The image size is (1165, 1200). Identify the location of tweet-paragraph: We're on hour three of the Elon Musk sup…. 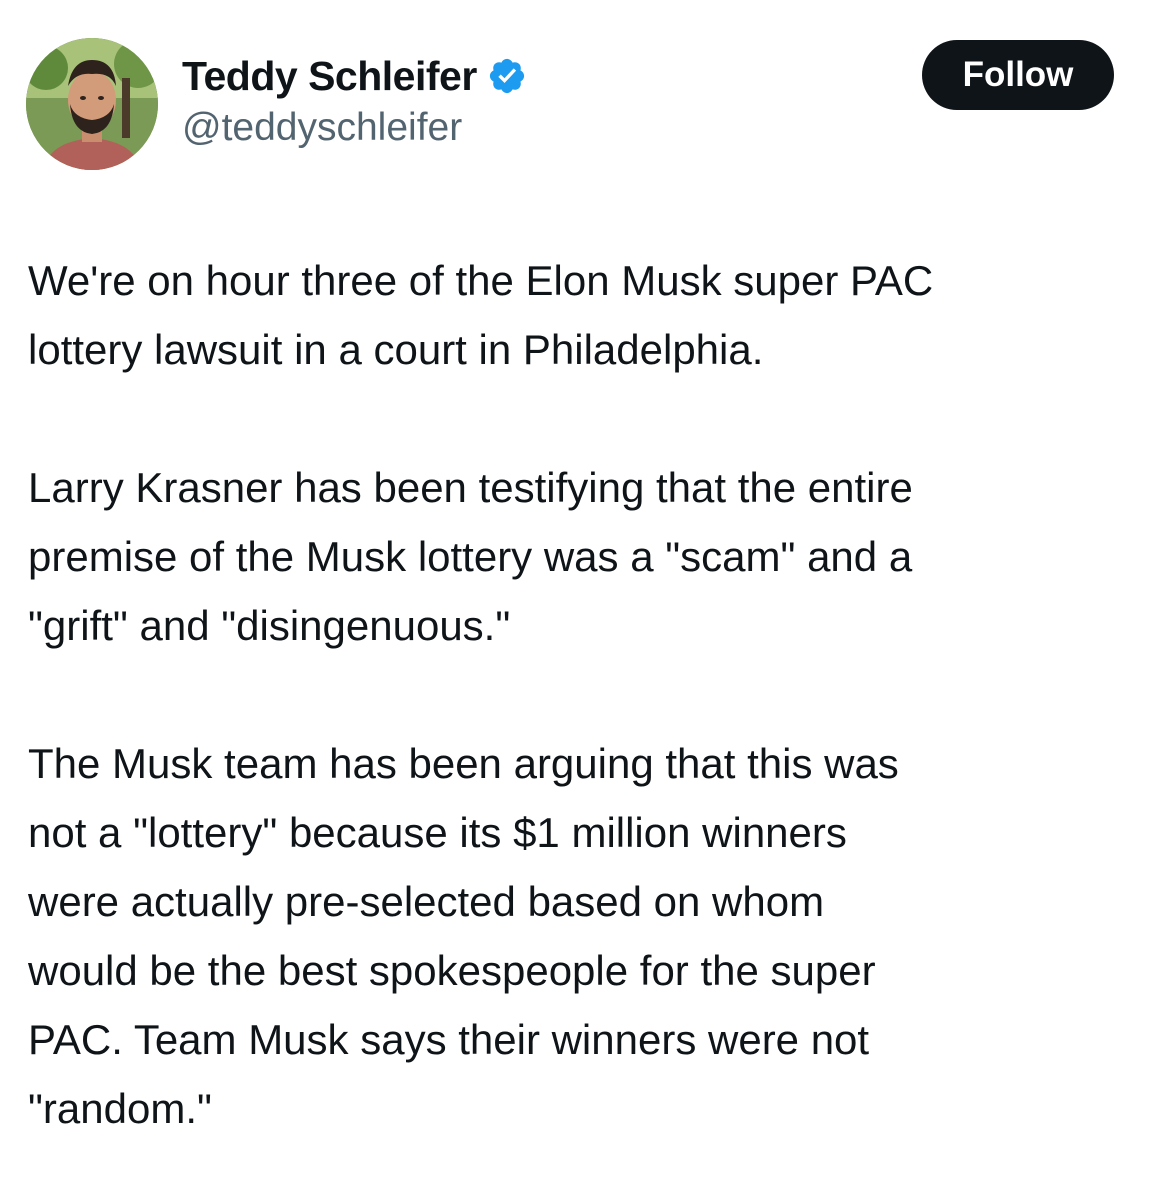
(583, 315).